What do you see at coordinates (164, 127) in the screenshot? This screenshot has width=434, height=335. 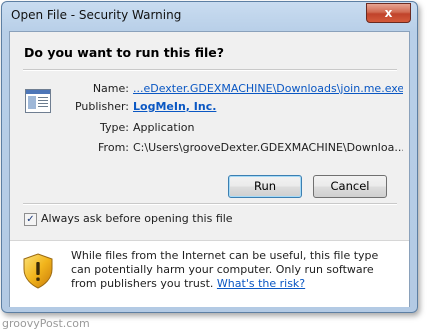 I see `type-value: Application` at bounding box center [164, 127].